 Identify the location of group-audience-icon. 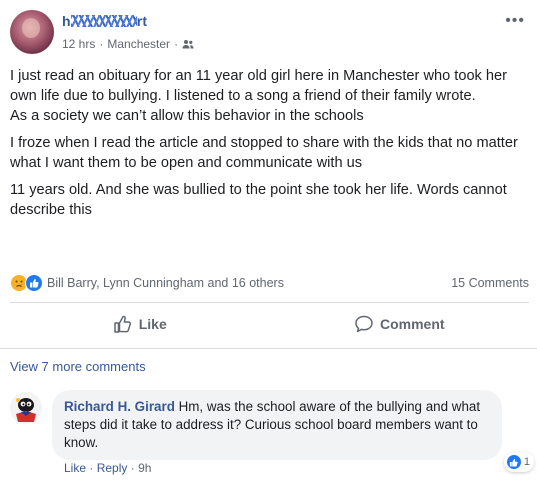
(188, 44).